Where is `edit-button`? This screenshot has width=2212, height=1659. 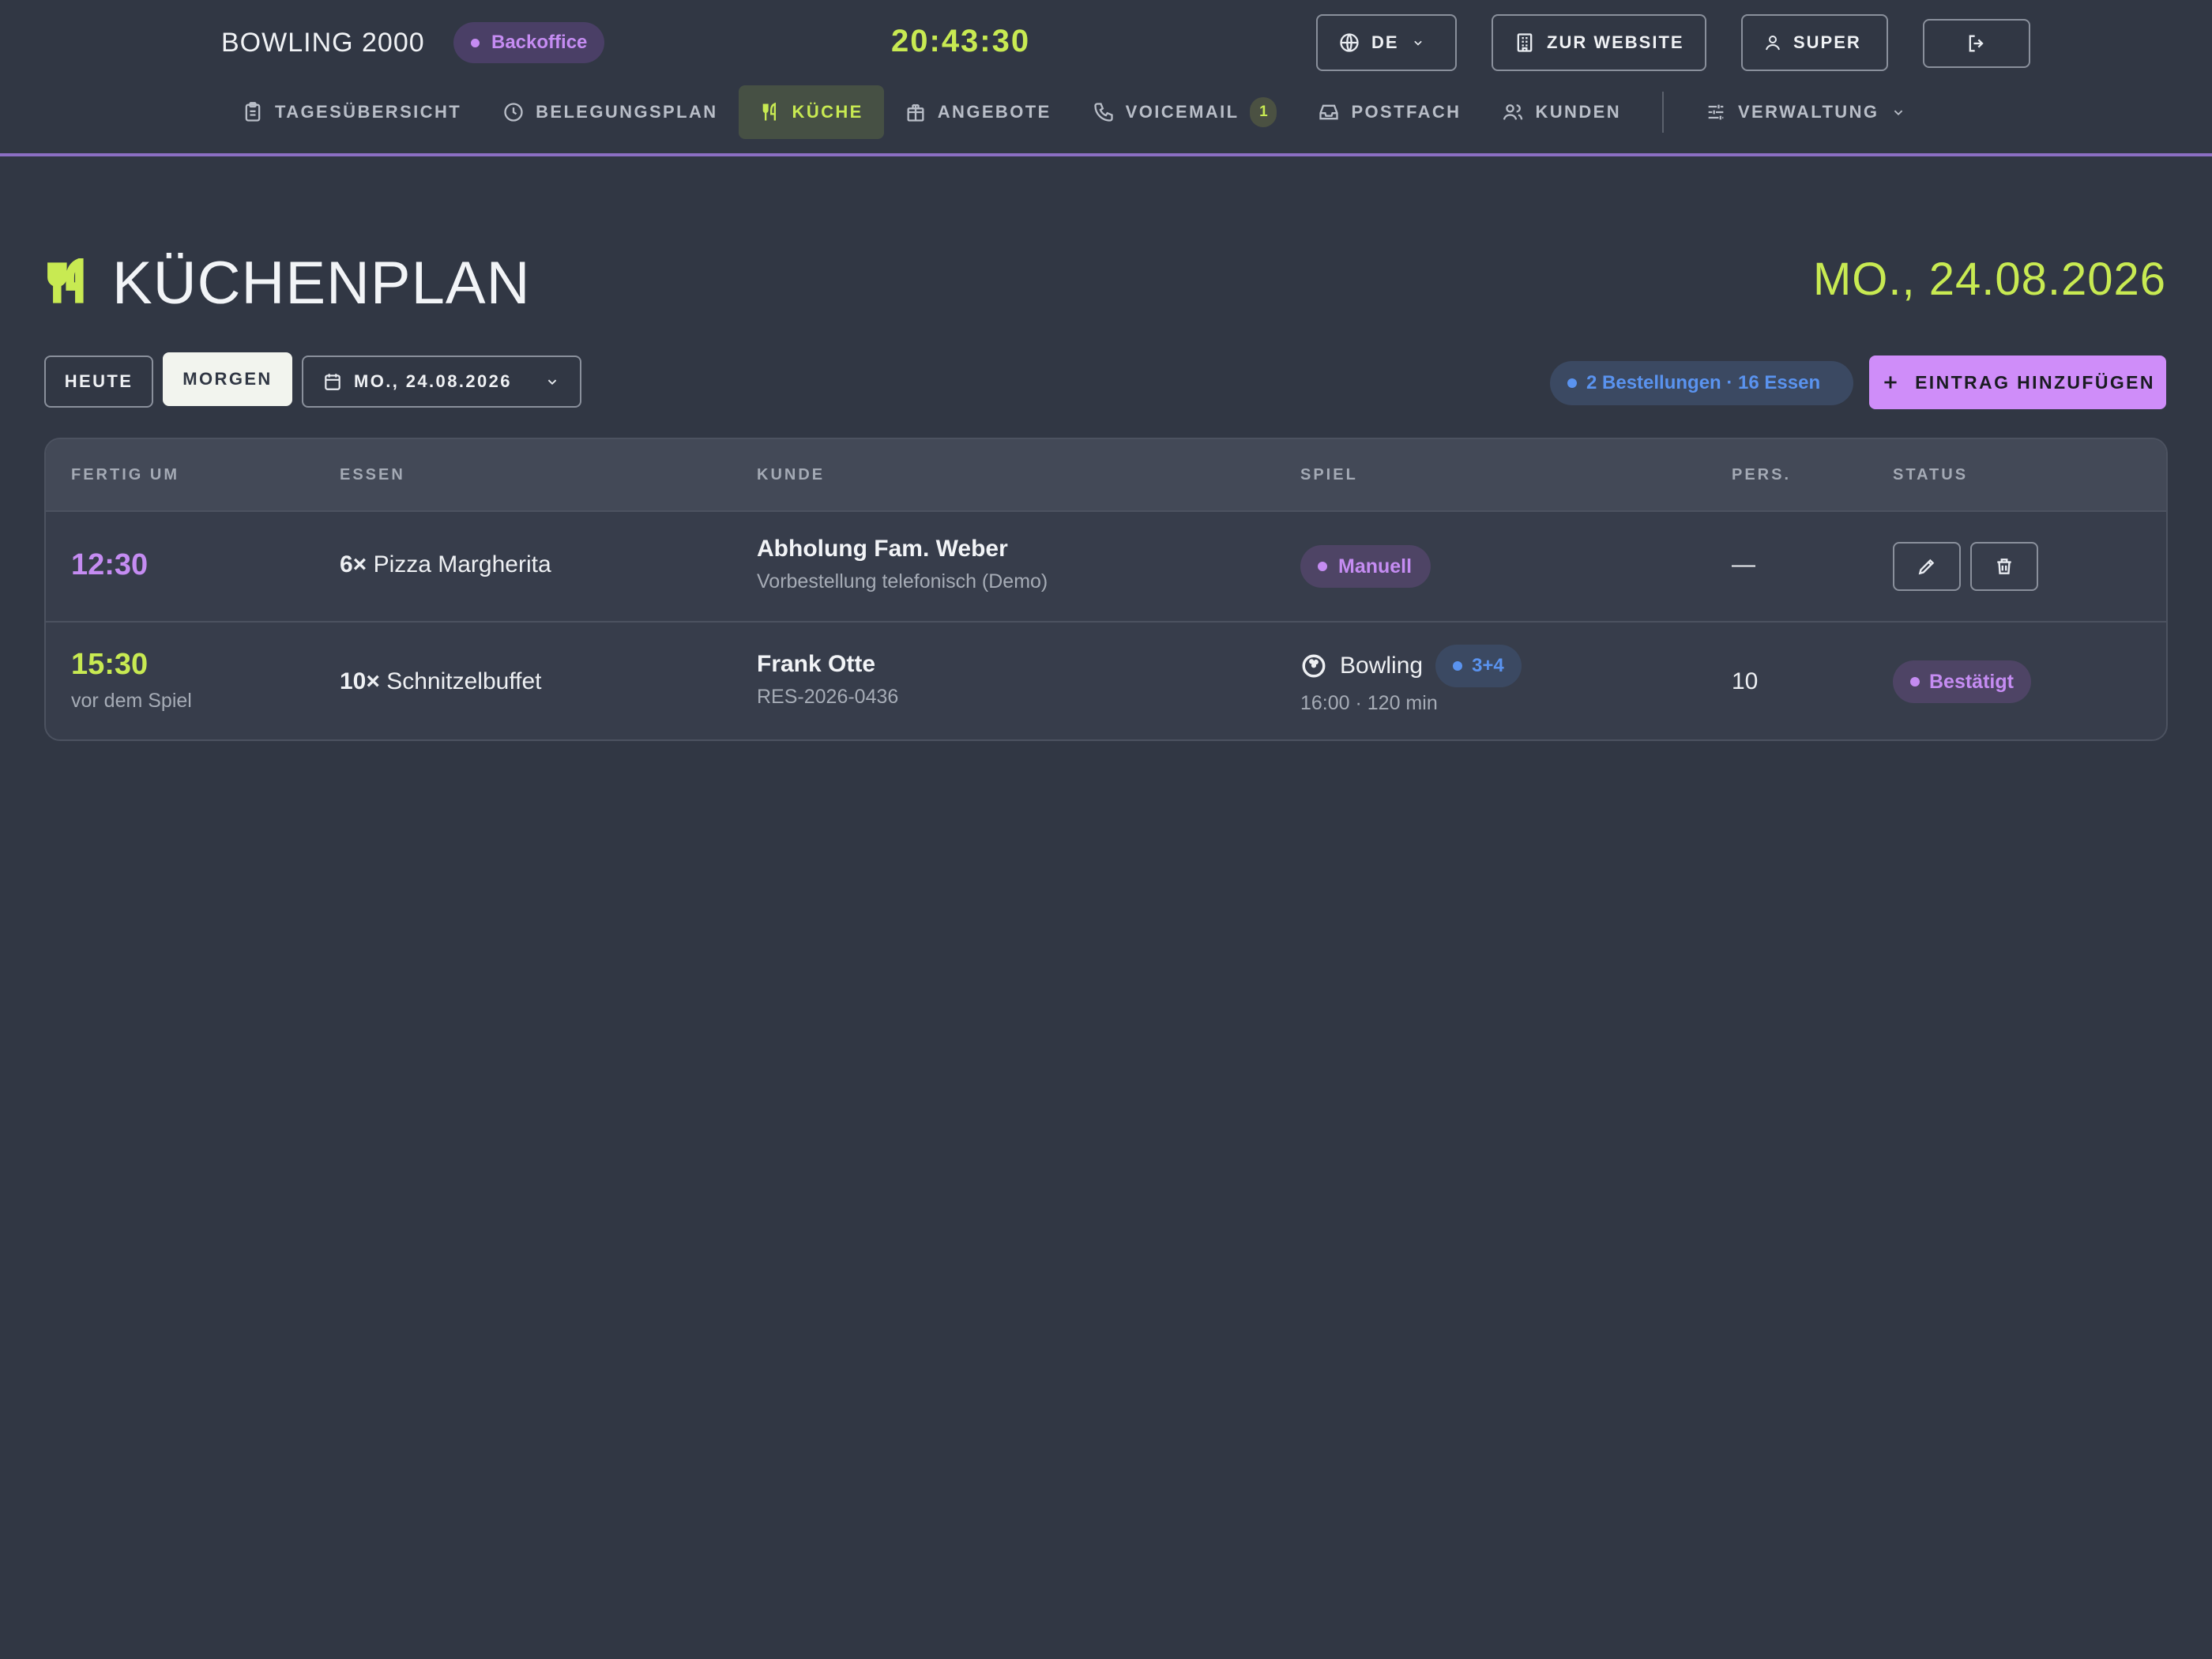
edit-button is located at coordinates (1927, 567).